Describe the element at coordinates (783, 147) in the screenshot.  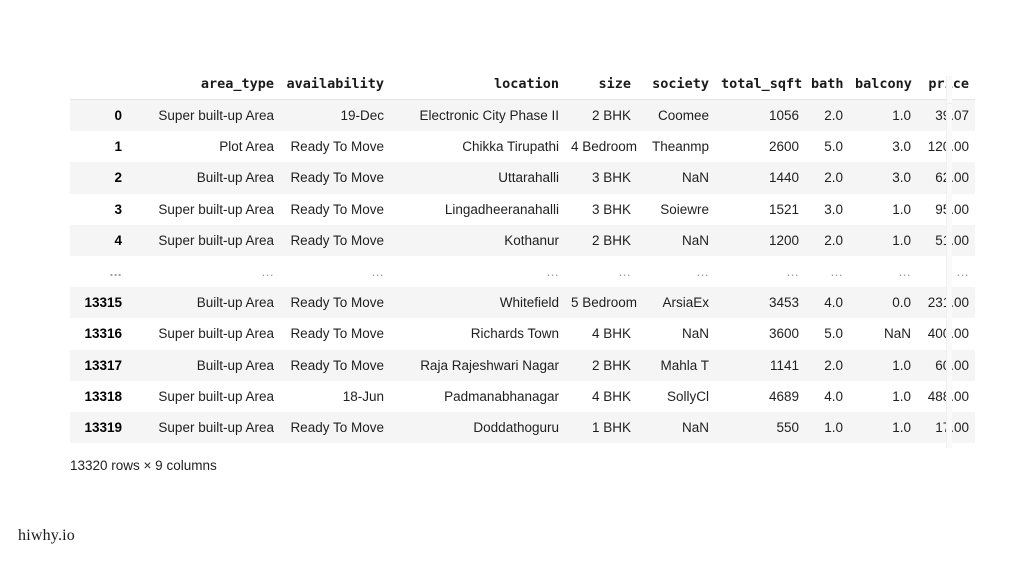
I see `cell-total_sqft: 2600` at that location.